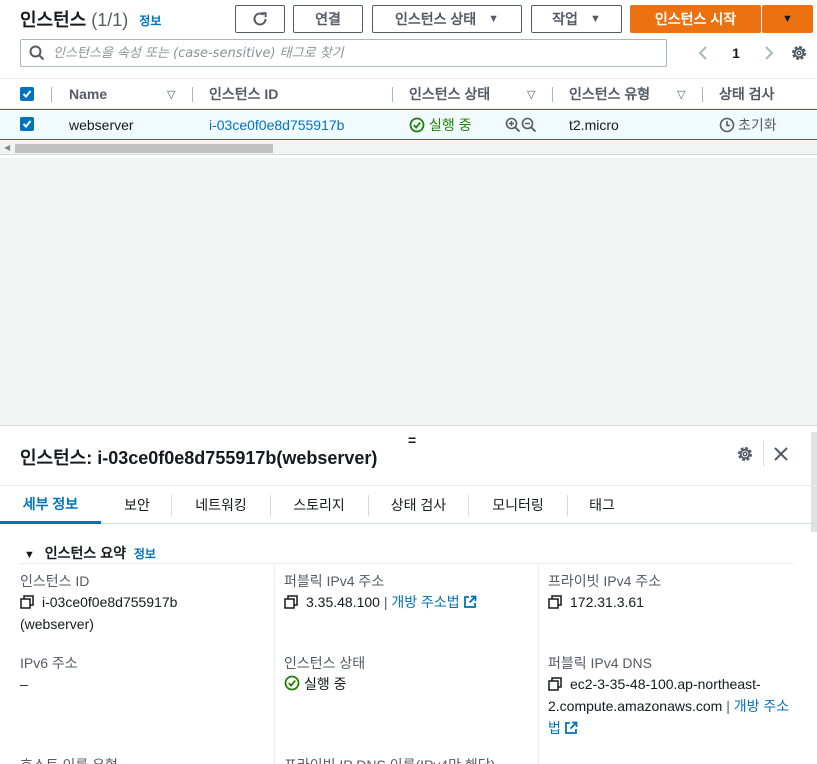  I want to click on column-header-status-check: 상태 검사, so click(746, 94).